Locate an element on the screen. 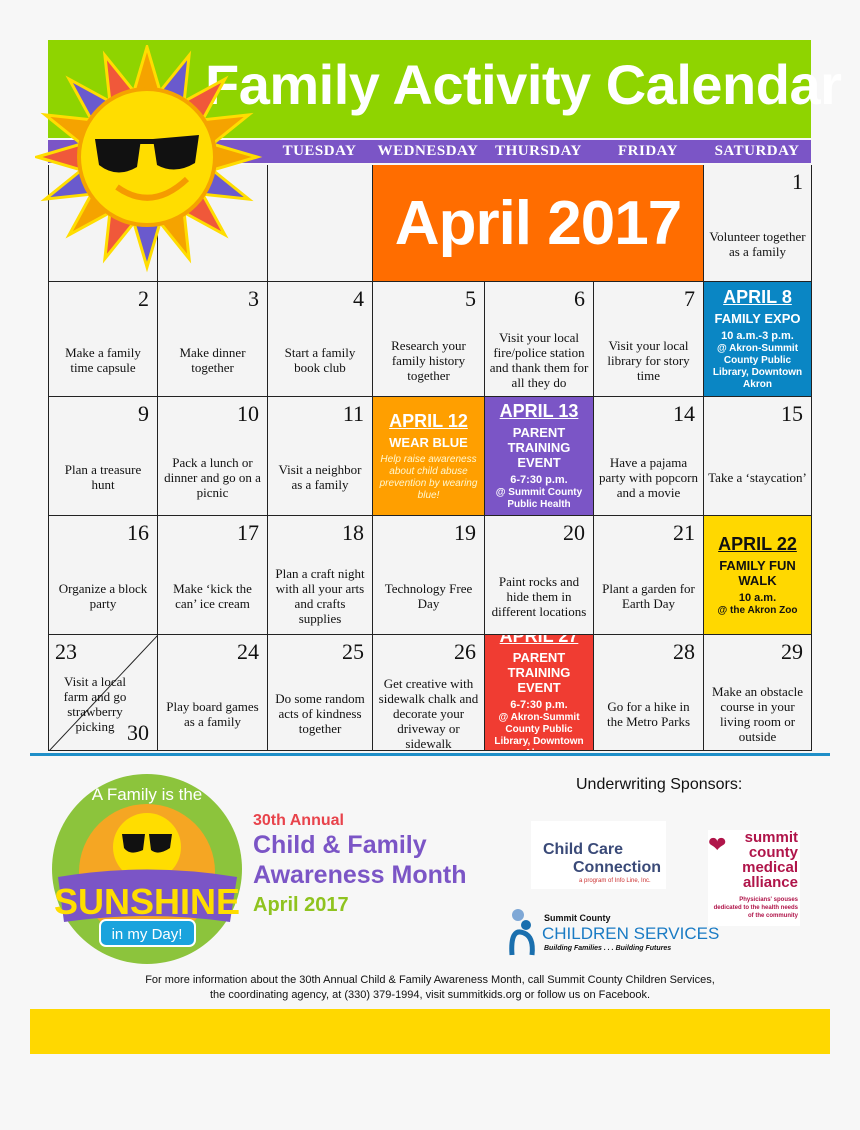 This screenshot has width=860, height=1130. day-number: 10 is located at coordinates (248, 413).